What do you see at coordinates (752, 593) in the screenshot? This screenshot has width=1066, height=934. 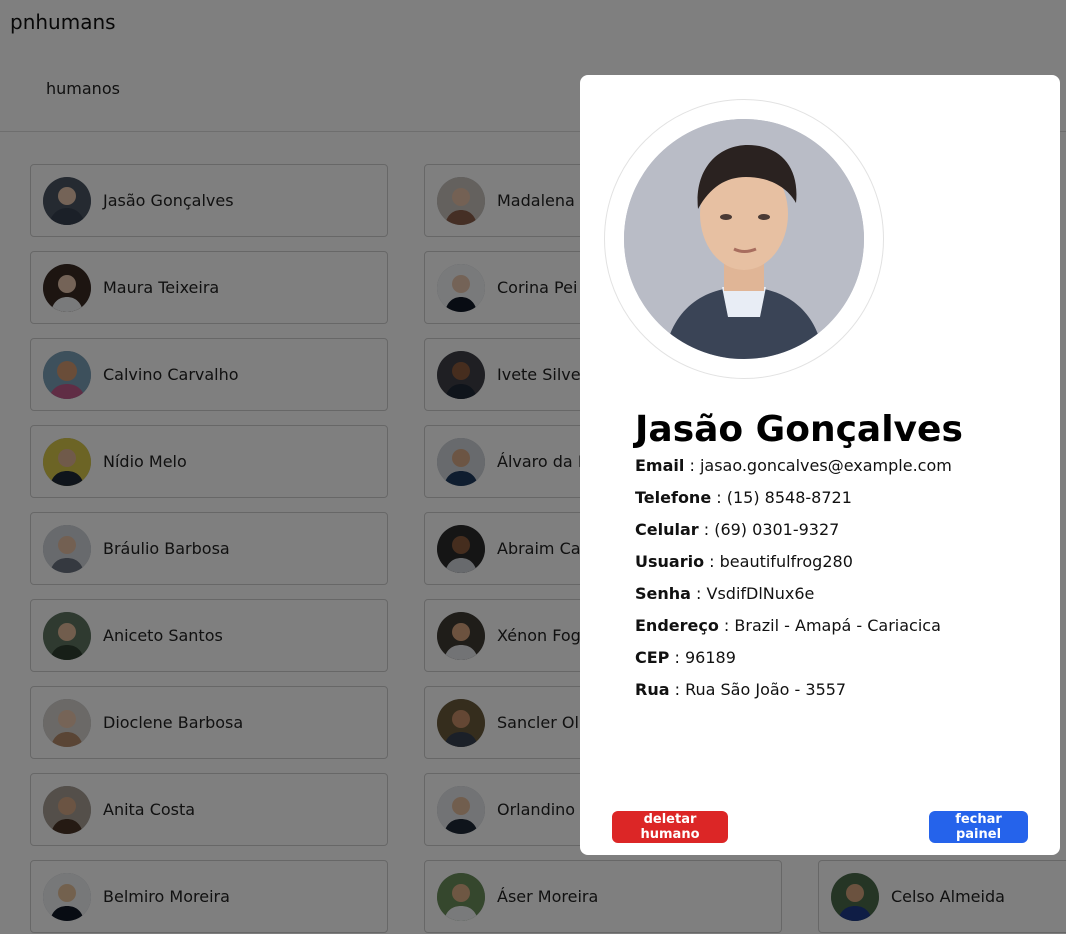 I see `field-value: : VsdifDlNux6e` at bounding box center [752, 593].